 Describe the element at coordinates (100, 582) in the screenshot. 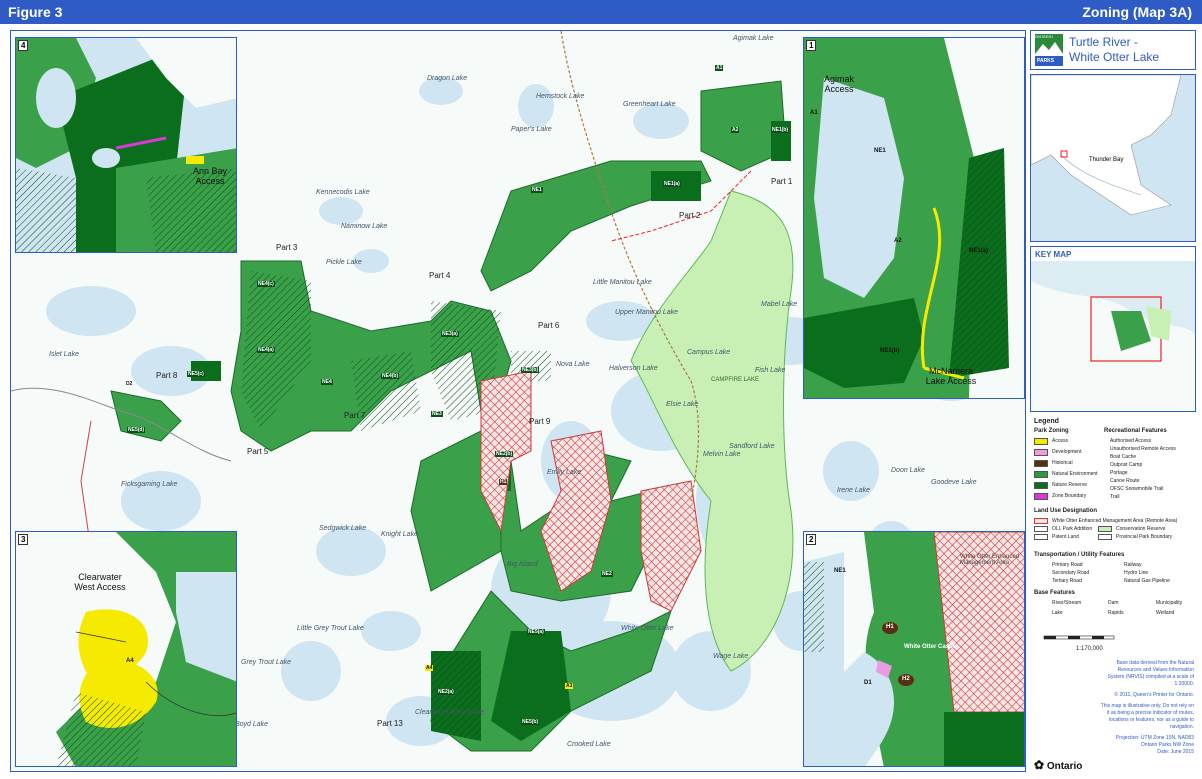

I see `clearwater-access-label: Clearwater West Access` at that location.